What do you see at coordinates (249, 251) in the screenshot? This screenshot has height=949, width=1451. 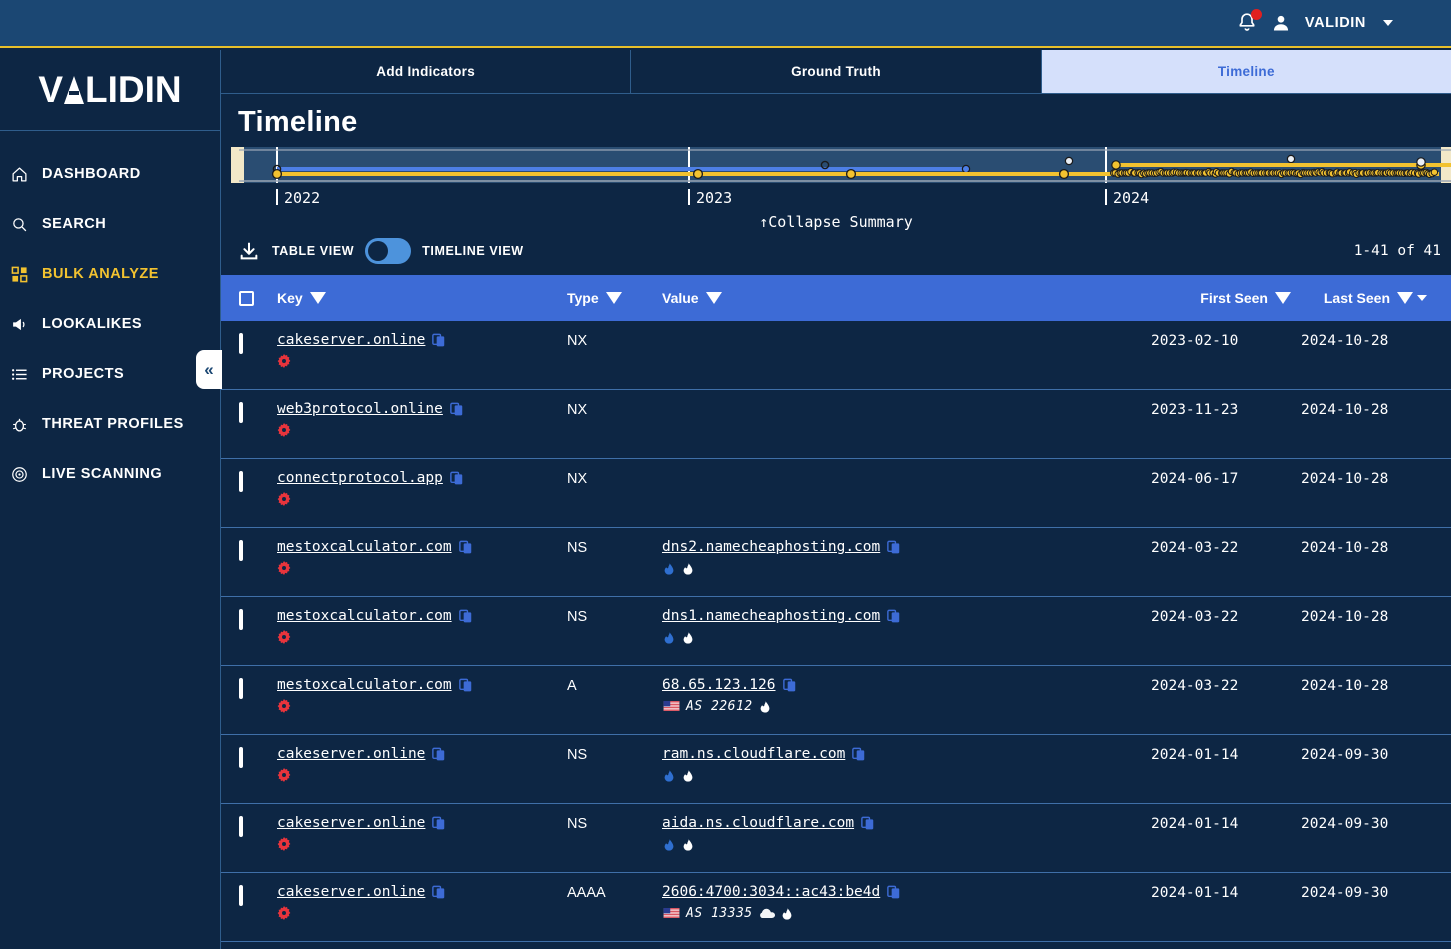 I see `download-icon` at bounding box center [249, 251].